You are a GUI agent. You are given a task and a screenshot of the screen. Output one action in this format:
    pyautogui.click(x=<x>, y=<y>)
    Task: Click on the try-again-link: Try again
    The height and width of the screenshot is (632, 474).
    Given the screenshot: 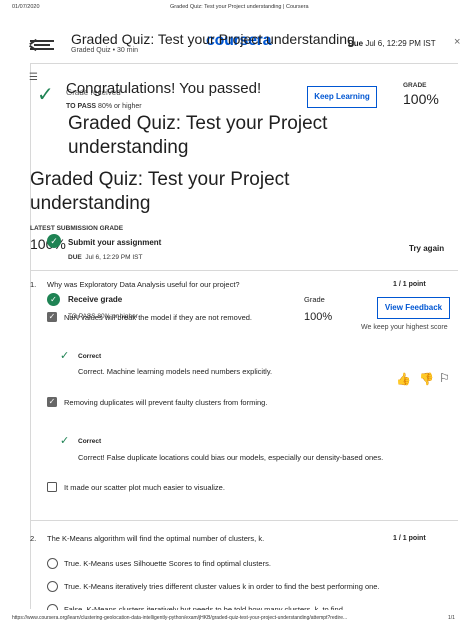 What is the action you would take?
    pyautogui.click(x=426, y=248)
    